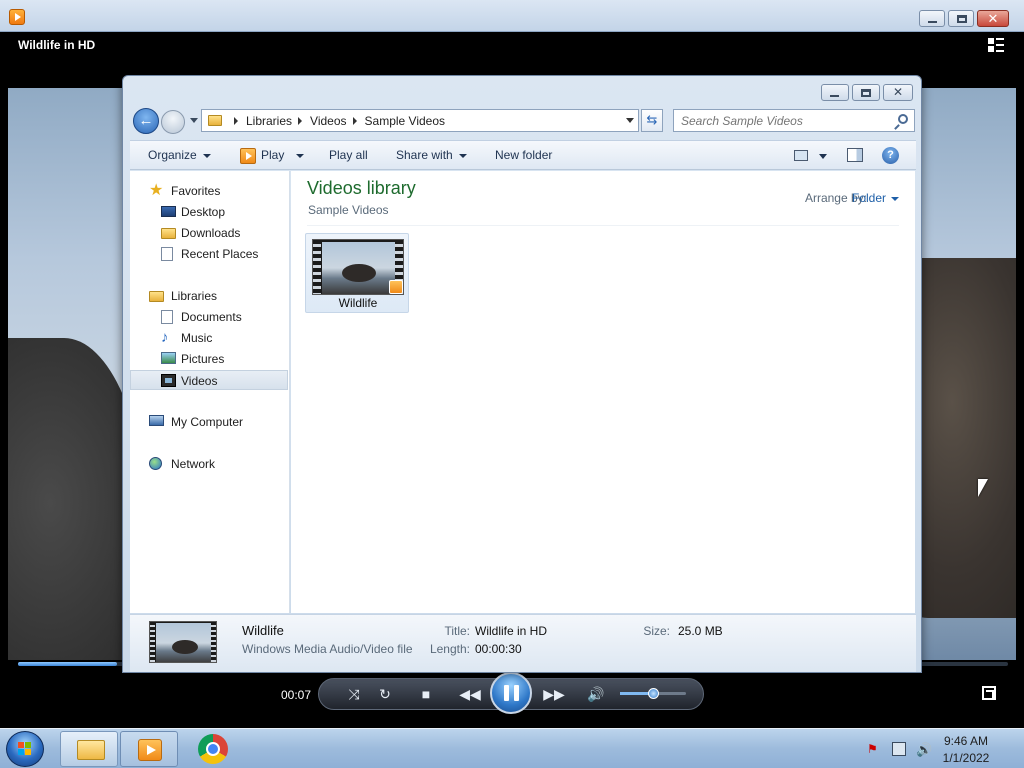 The width and height of the screenshot is (1024, 768). I want to click on taskbar-explorer-button, so click(89, 749).